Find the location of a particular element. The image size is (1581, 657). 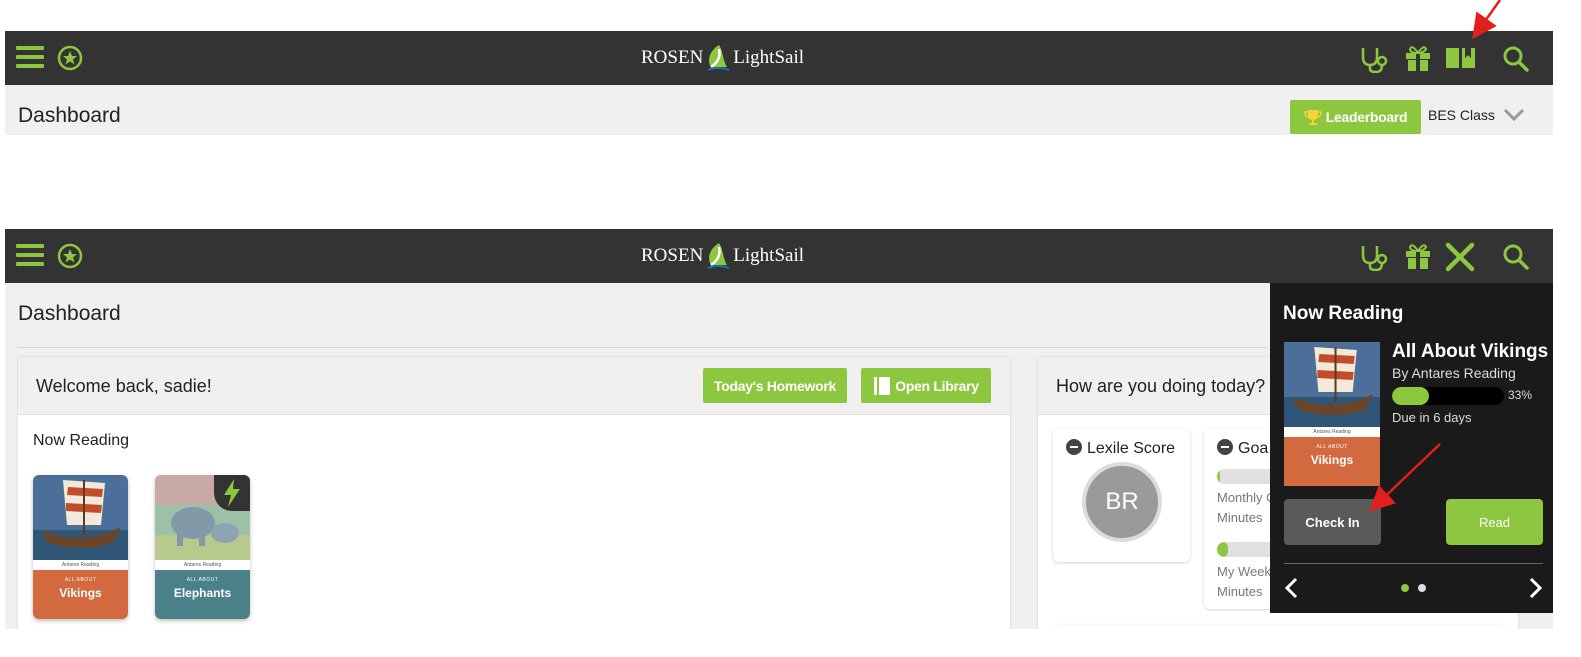

close-x-icon is located at coordinates (1460, 257).